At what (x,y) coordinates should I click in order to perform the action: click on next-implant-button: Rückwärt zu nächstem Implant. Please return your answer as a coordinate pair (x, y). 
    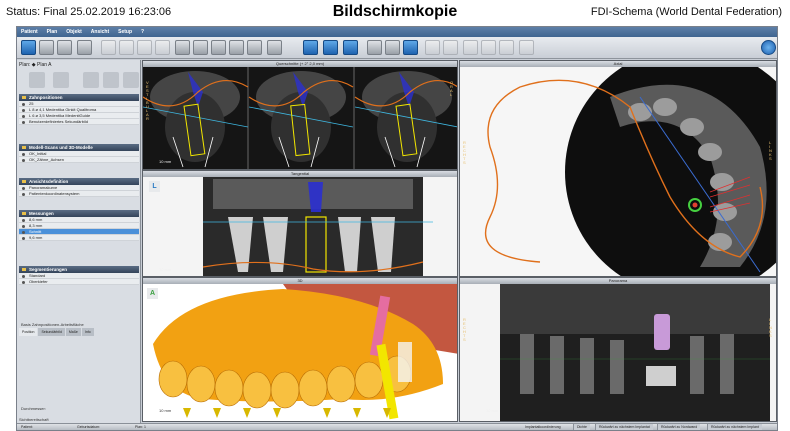
    Looking at the image, I should click on (734, 427).